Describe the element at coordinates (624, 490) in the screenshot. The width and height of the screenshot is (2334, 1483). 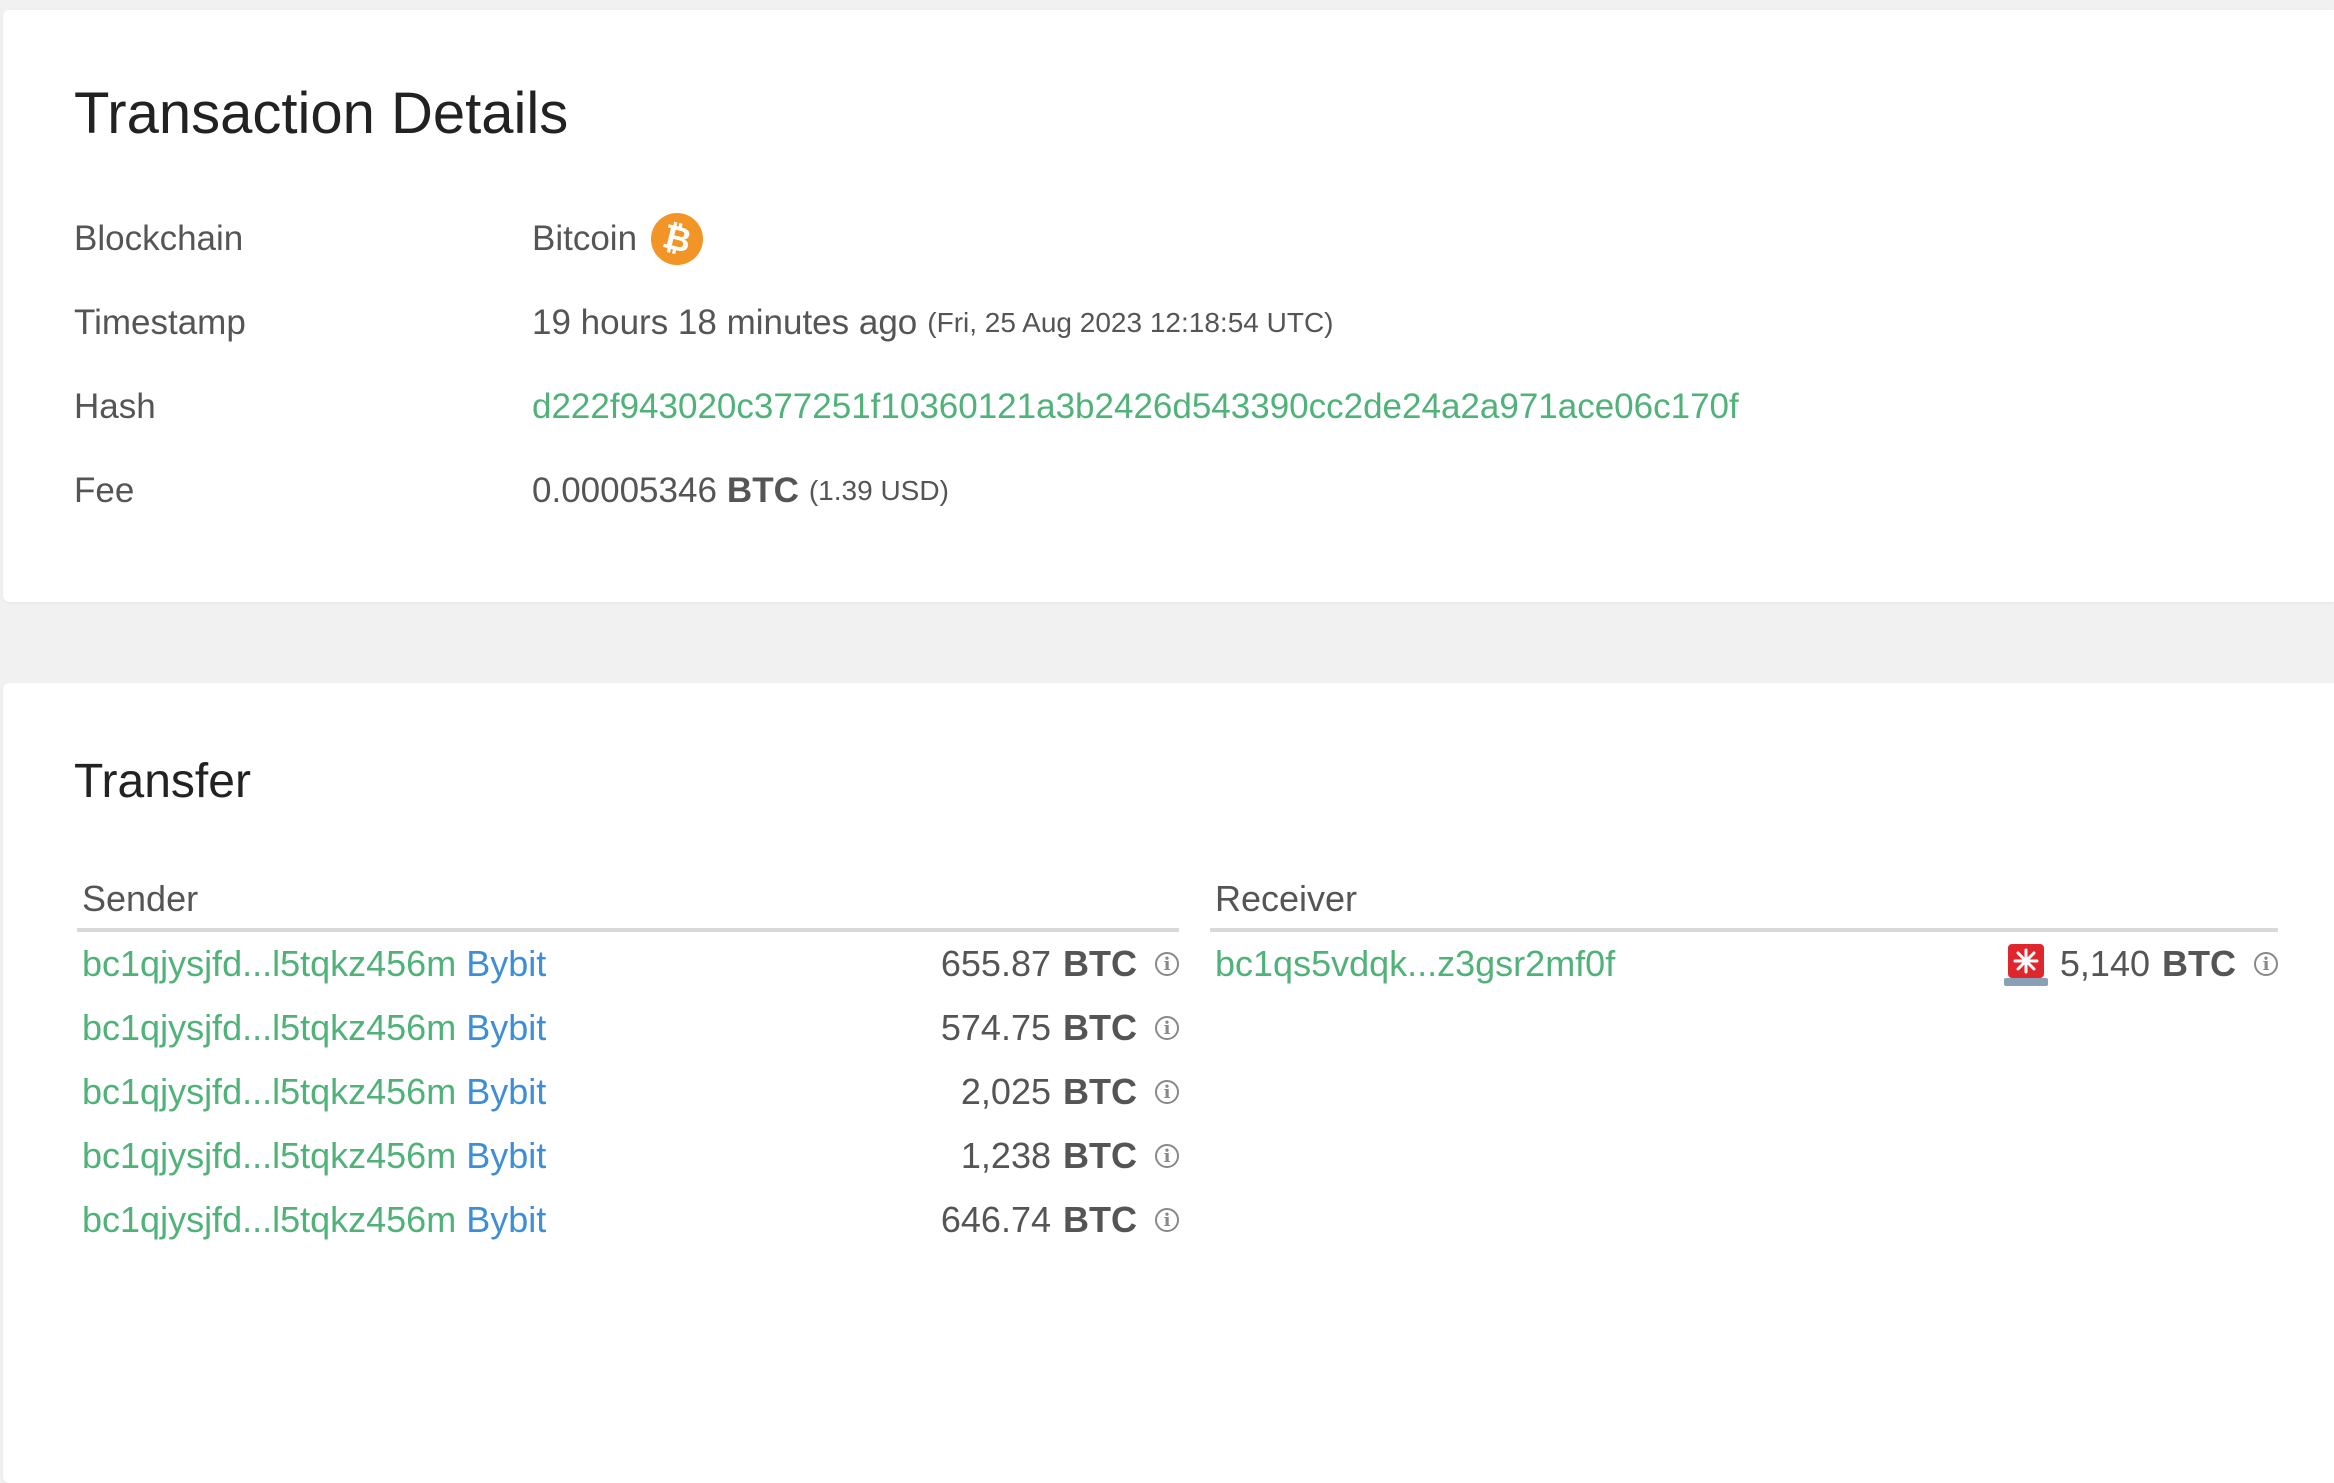
I see `fee-amount: 0.00005346` at that location.